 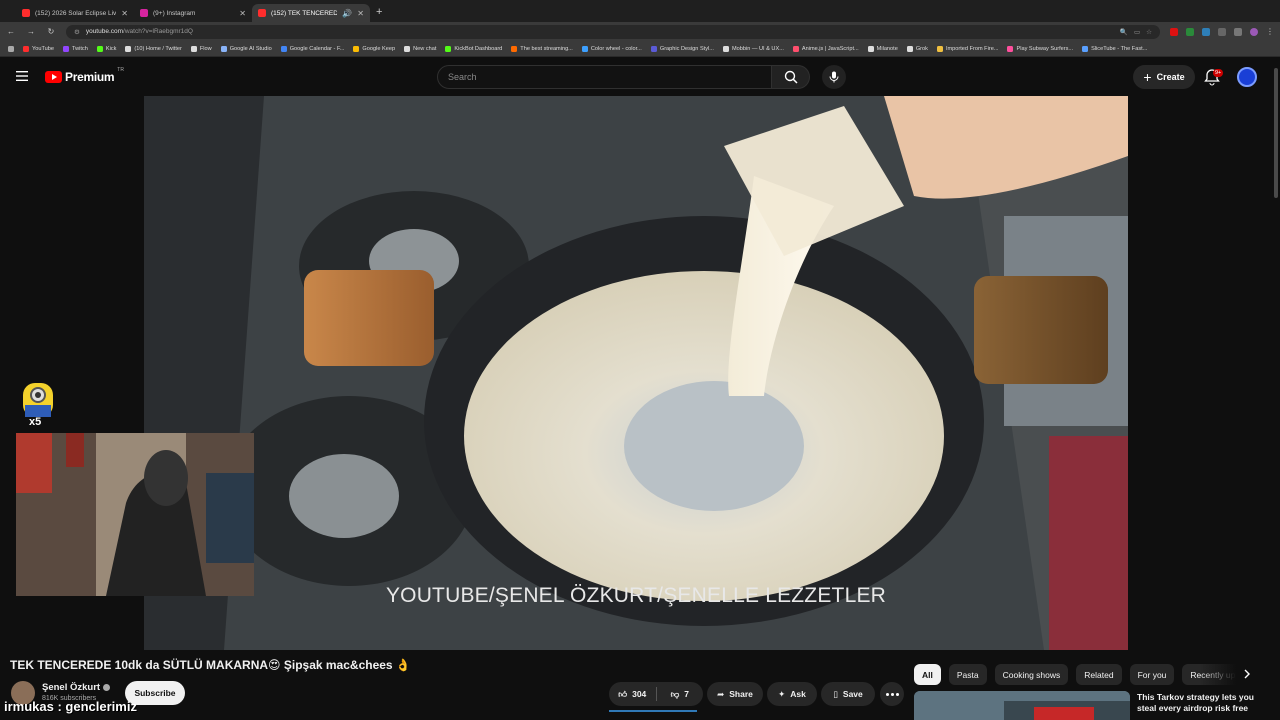 What do you see at coordinates (1149, 32) in the screenshot?
I see `bookmark-star-icon: ☆` at bounding box center [1149, 32].